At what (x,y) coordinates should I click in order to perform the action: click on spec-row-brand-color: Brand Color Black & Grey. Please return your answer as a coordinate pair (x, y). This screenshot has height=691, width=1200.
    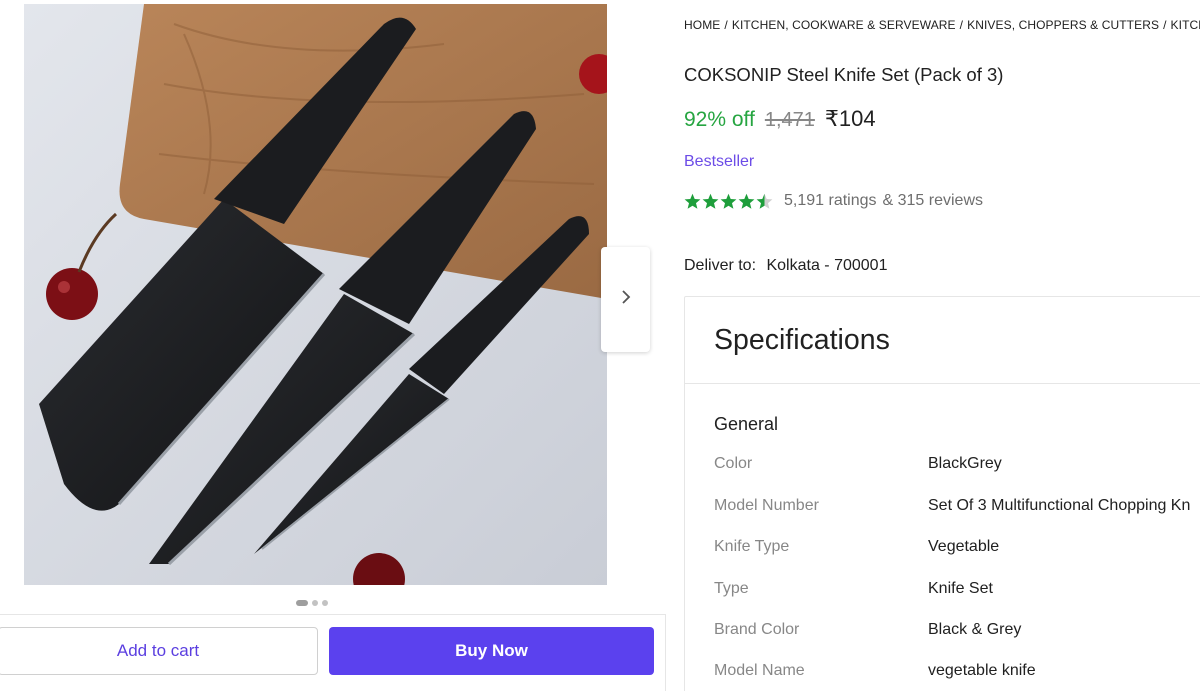
    Looking at the image, I should click on (867, 630).